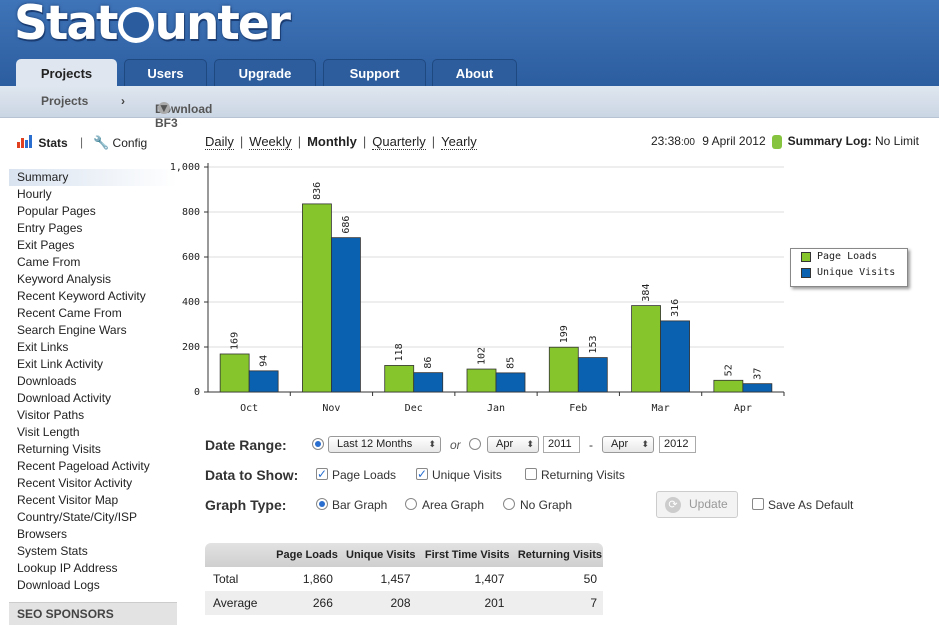 This screenshot has height=626, width=939. I want to click on period-quarterly: Quarterly, so click(399, 142).